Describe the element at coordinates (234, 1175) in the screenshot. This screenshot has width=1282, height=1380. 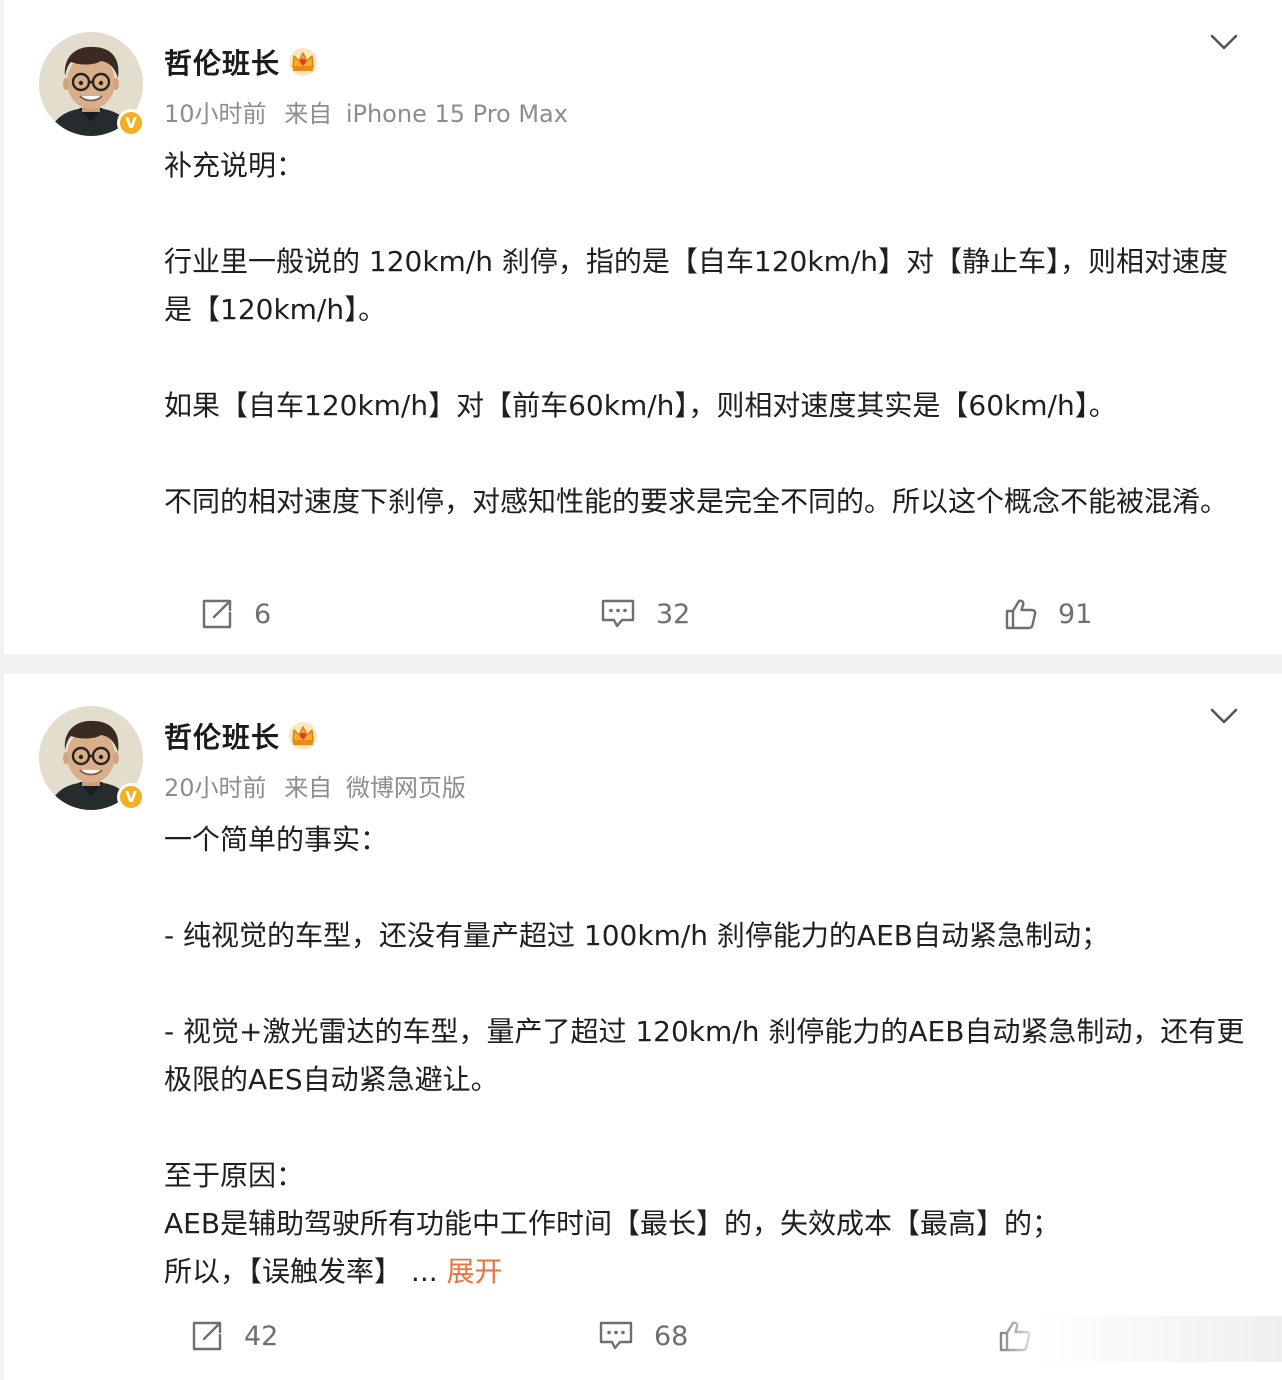
I see `post-paragraph: 至于原因：` at that location.